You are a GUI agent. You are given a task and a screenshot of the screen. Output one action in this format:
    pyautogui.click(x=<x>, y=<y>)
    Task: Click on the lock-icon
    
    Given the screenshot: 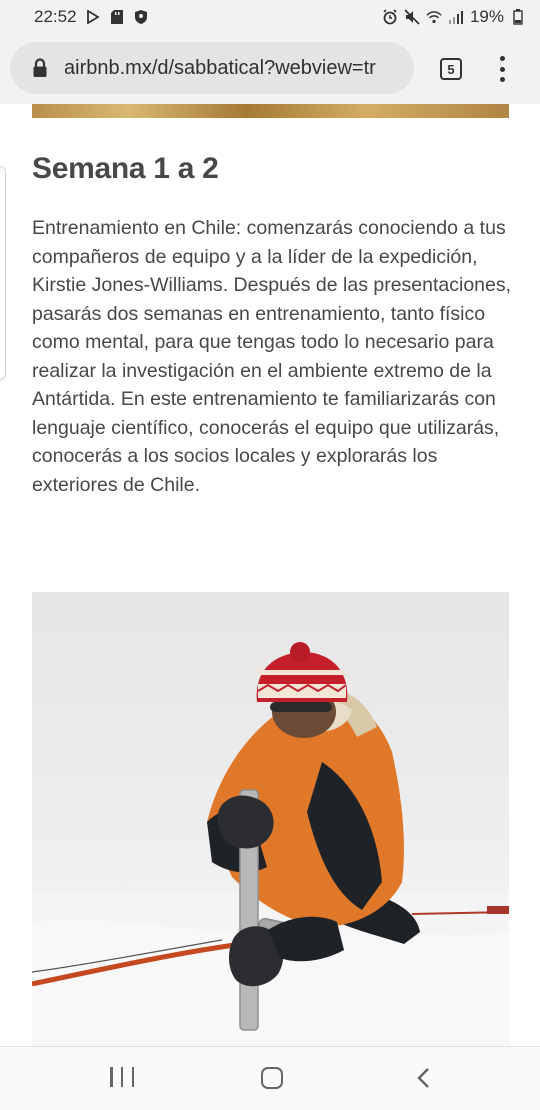 What is the action you would take?
    pyautogui.click(x=40, y=68)
    